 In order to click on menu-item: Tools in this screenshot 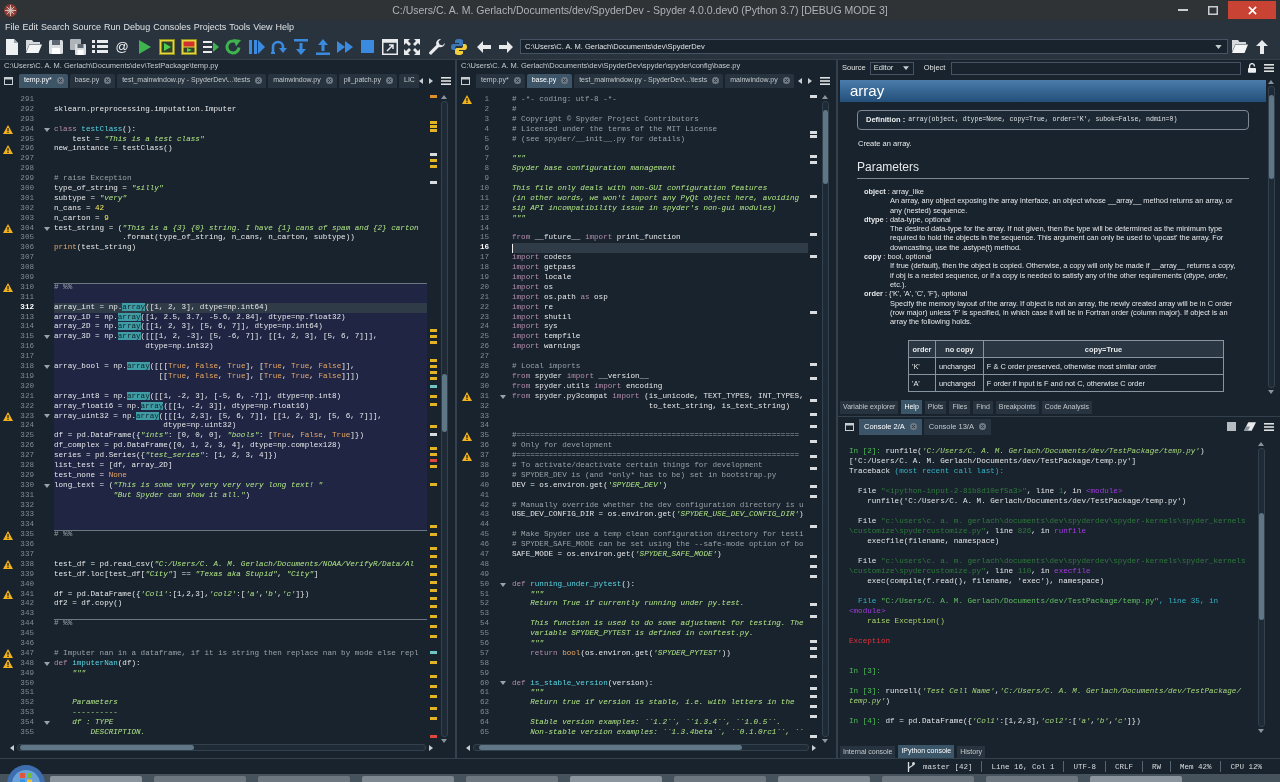, I will do `click(240, 27)`.